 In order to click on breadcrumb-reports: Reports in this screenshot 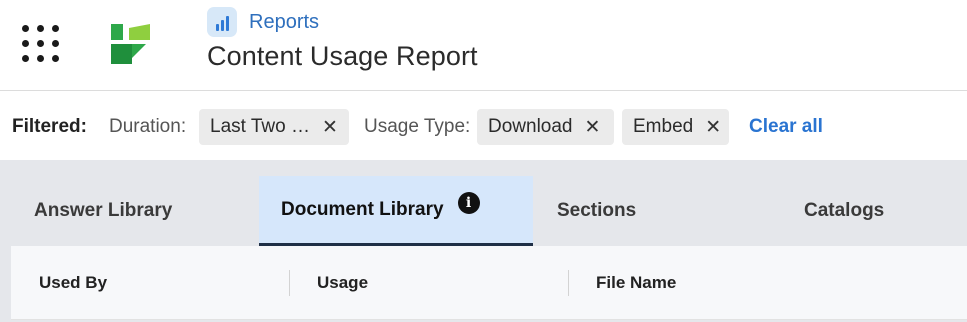, I will do `click(263, 22)`.